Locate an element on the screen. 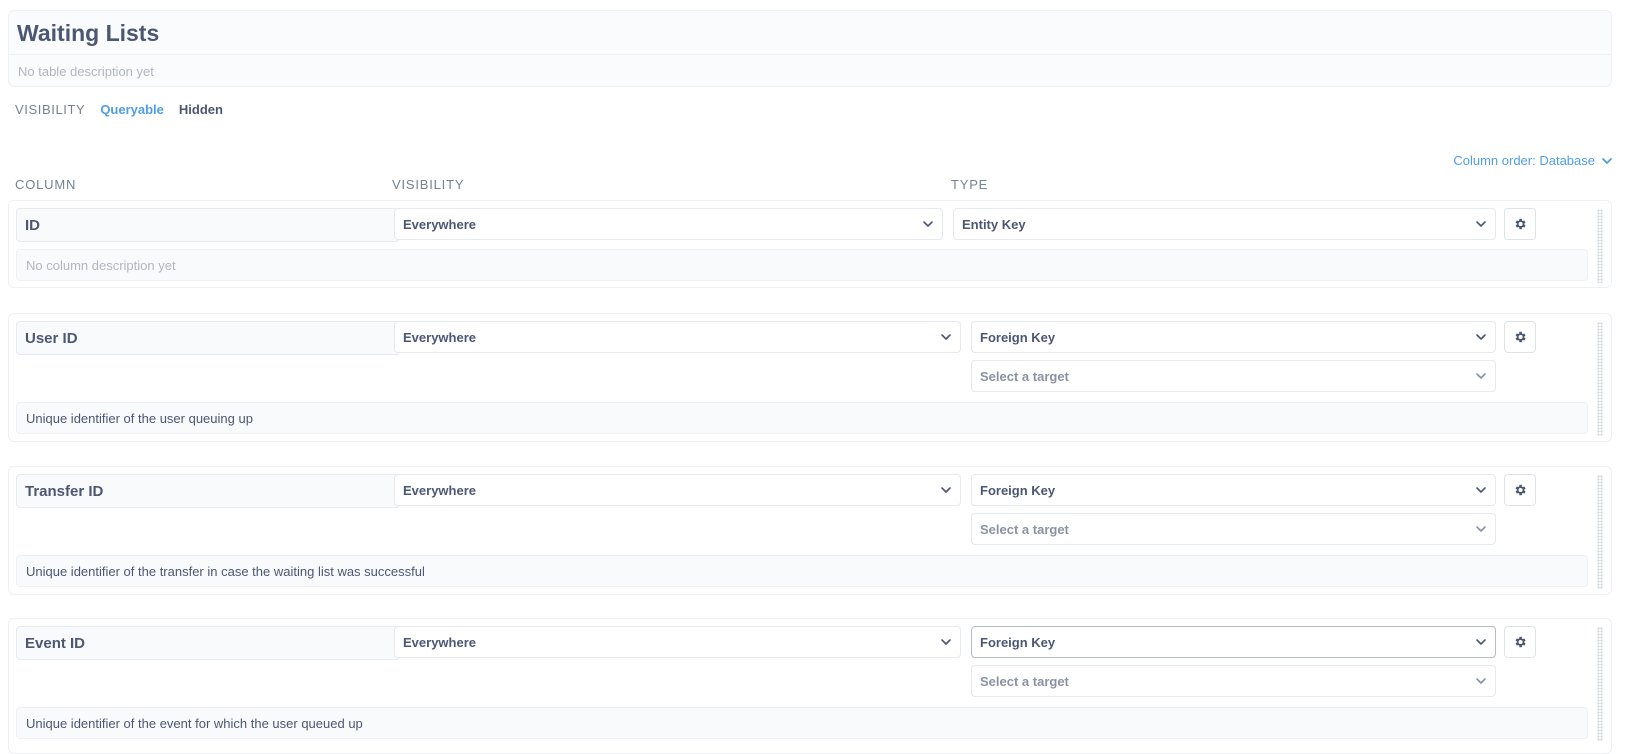  visibility-option-queryable: Queryable is located at coordinates (132, 109).